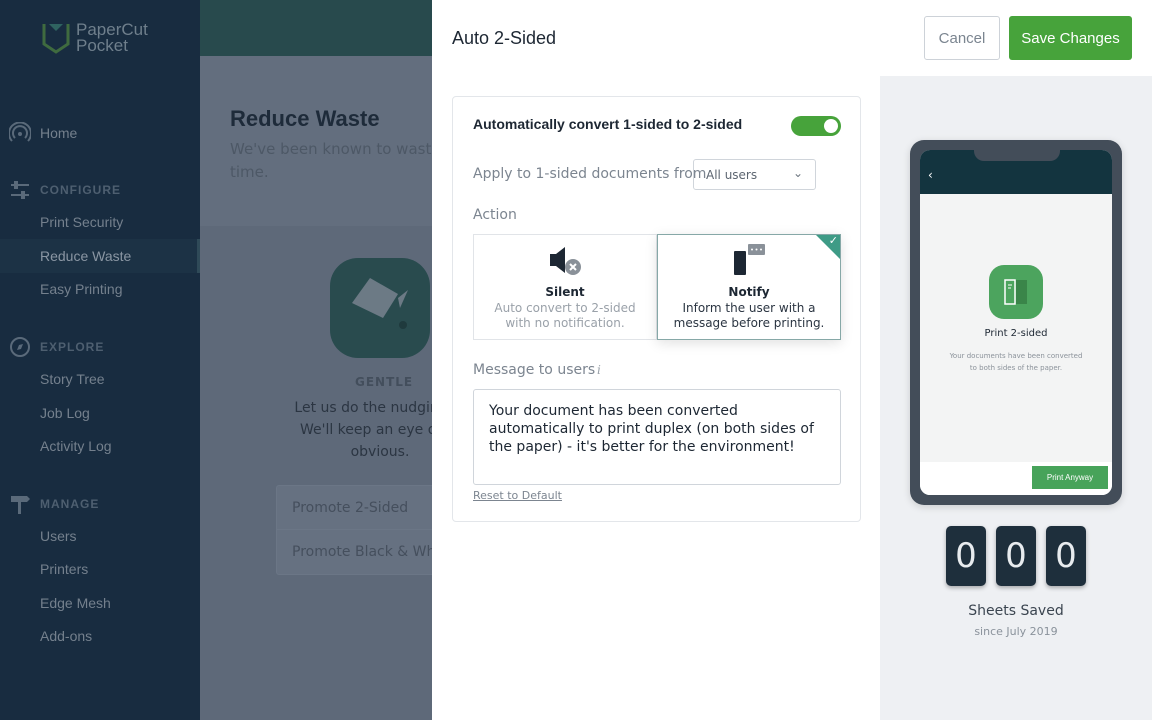  What do you see at coordinates (20, 505) in the screenshot?
I see `signpost-icon` at bounding box center [20, 505].